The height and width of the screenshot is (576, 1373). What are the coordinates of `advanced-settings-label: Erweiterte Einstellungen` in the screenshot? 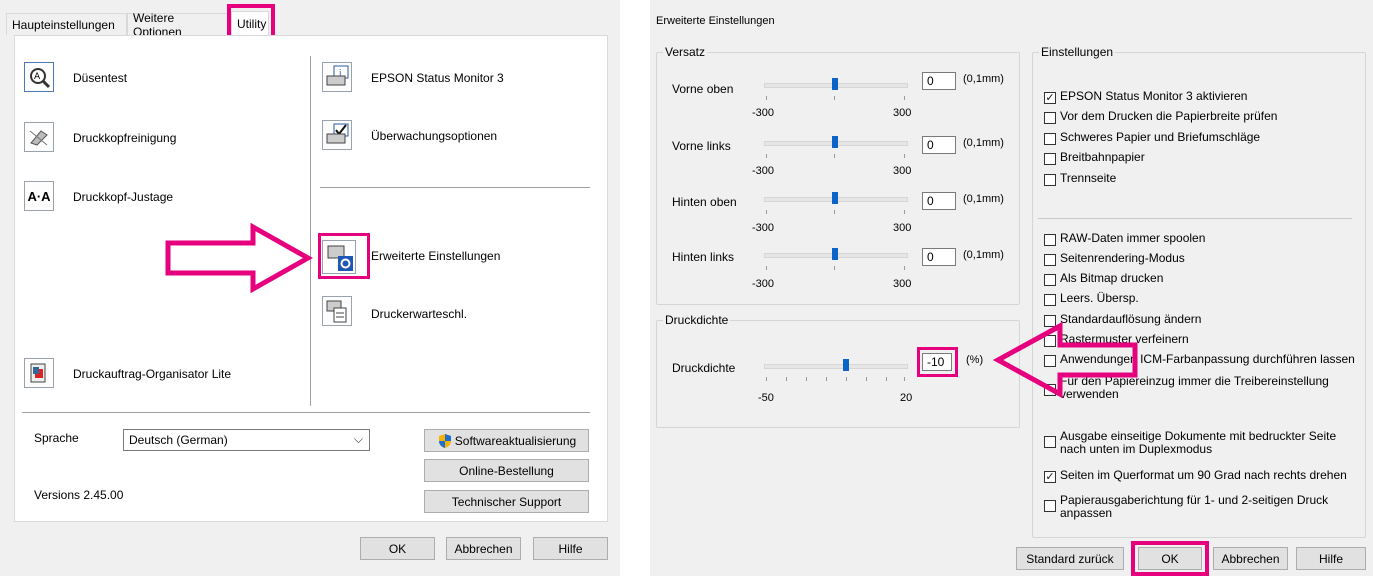 It's located at (435, 256).